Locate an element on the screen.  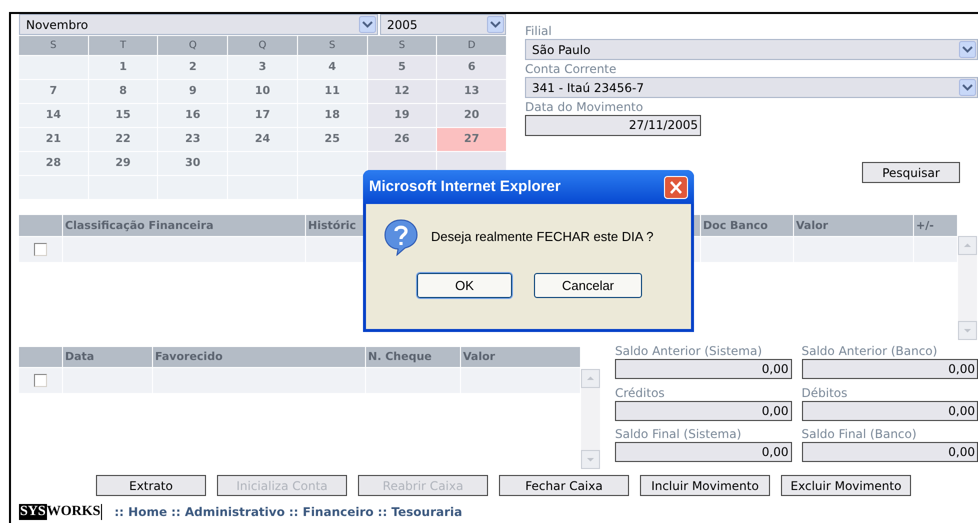
calendar-day: 9 is located at coordinates (193, 91).